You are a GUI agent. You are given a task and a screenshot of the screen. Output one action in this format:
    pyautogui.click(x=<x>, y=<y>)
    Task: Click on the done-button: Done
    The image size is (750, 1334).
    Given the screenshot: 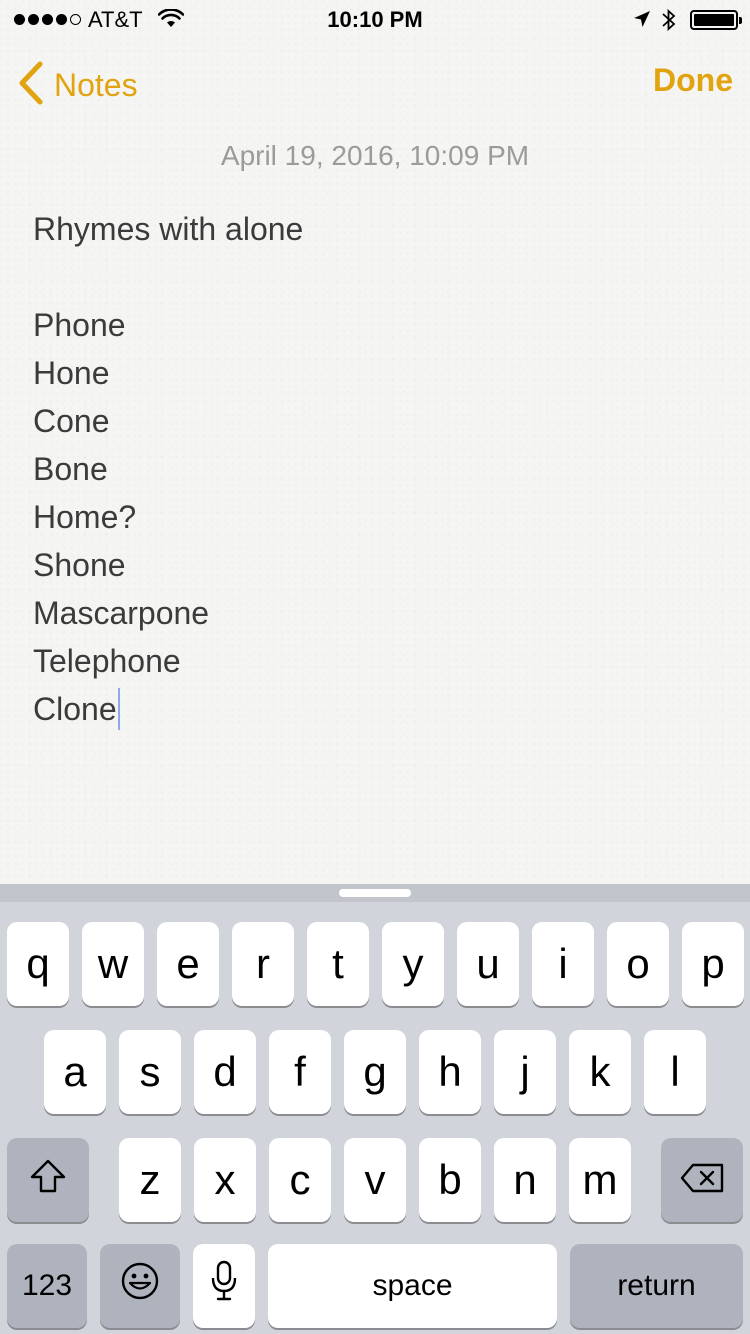 What is the action you would take?
    pyautogui.click(x=693, y=80)
    